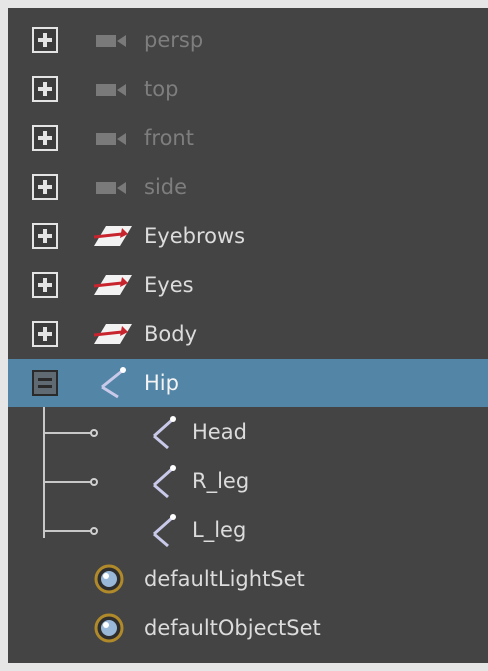 This screenshot has width=488, height=671. Describe the element at coordinates (224, 579) in the screenshot. I see `outliner-item-label: defaultLightSet` at that location.